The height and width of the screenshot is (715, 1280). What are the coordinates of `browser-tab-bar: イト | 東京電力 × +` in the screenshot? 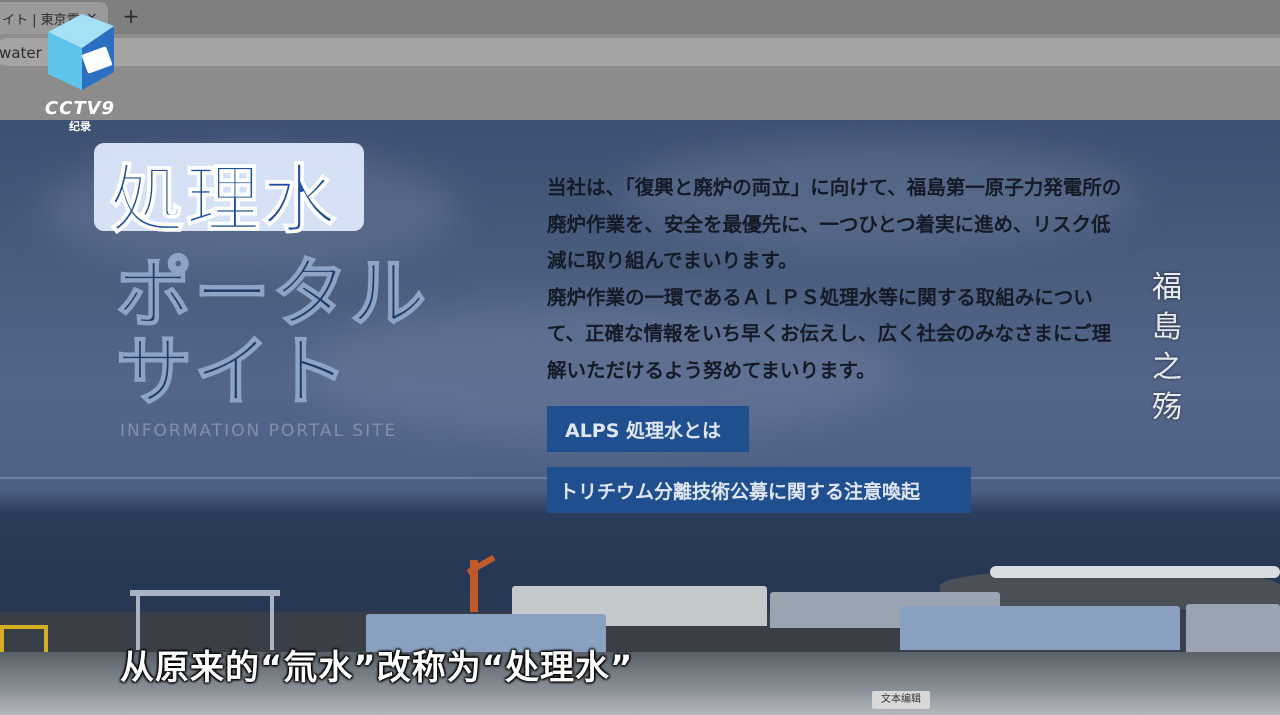 It's located at (640, 17).